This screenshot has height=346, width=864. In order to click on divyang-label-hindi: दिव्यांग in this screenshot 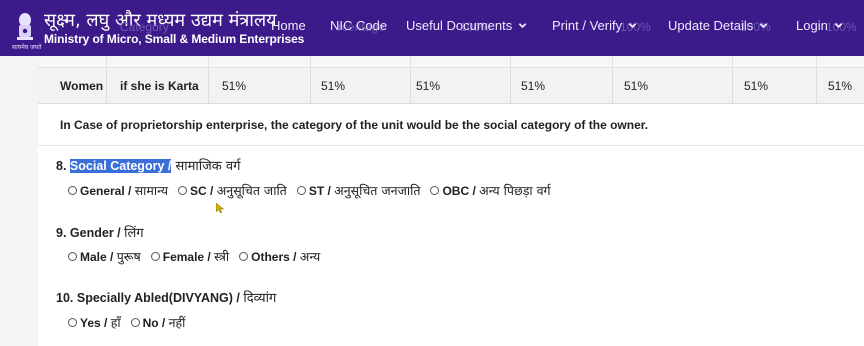, I will do `click(260, 298)`.